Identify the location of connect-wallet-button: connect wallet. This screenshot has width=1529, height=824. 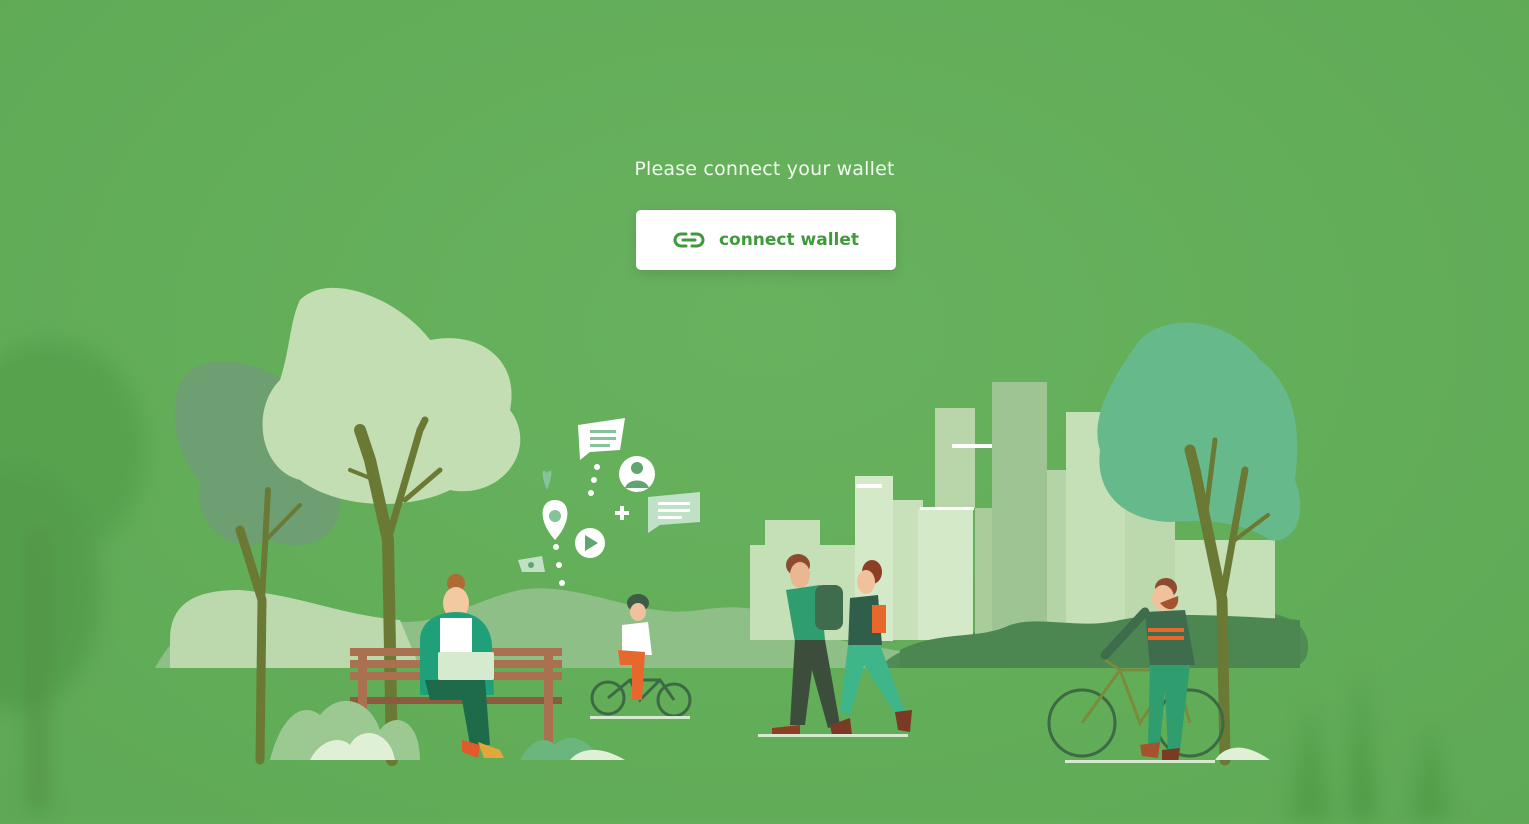
(766, 240).